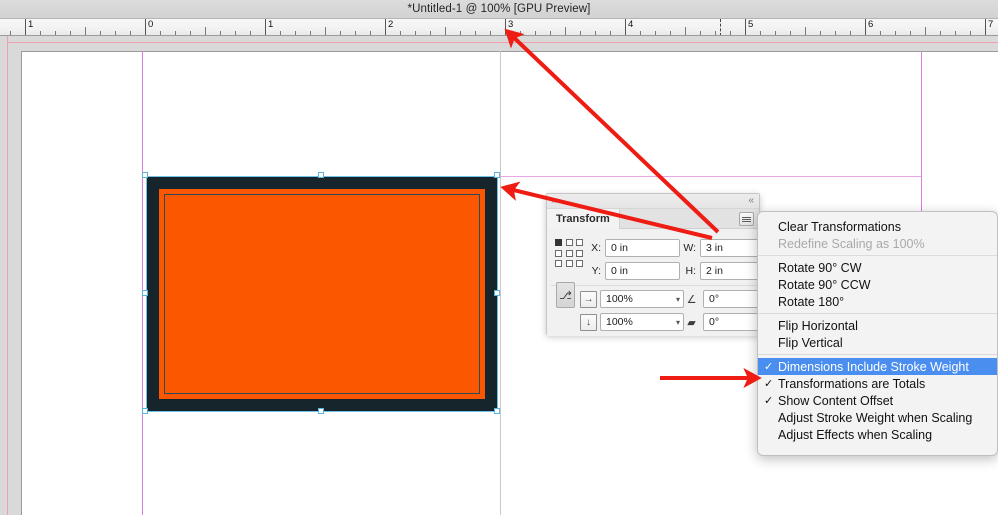  What do you see at coordinates (654, 285) in the screenshot?
I see `panel-divider` at bounding box center [654, 285].